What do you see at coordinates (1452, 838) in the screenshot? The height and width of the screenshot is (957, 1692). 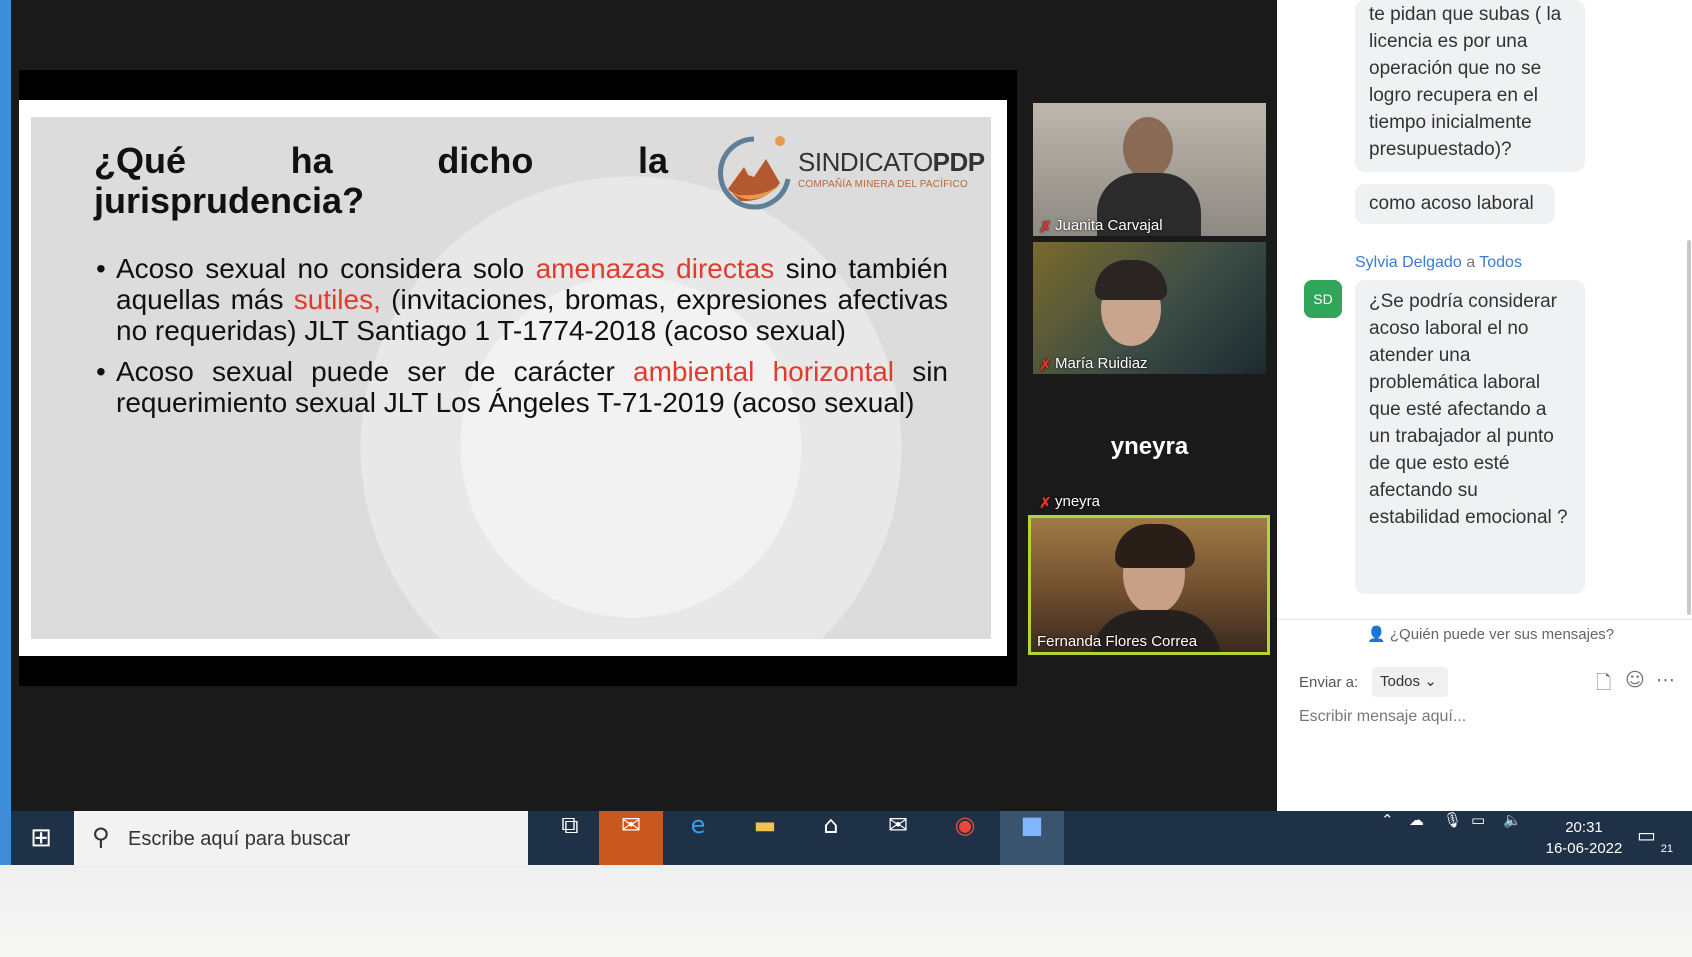 I see `microphone-icon: 🎙` at bounding box center [1452, 838].